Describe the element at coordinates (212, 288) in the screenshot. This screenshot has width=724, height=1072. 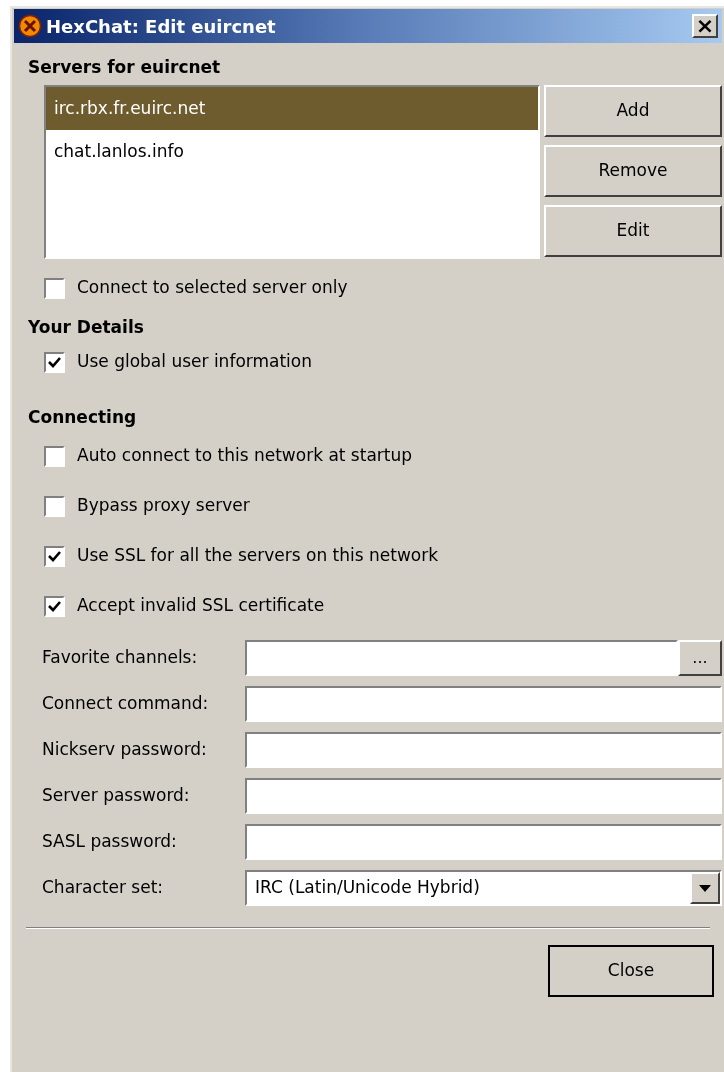
I see `checkbox-label: Connect to selected server only` at that location.